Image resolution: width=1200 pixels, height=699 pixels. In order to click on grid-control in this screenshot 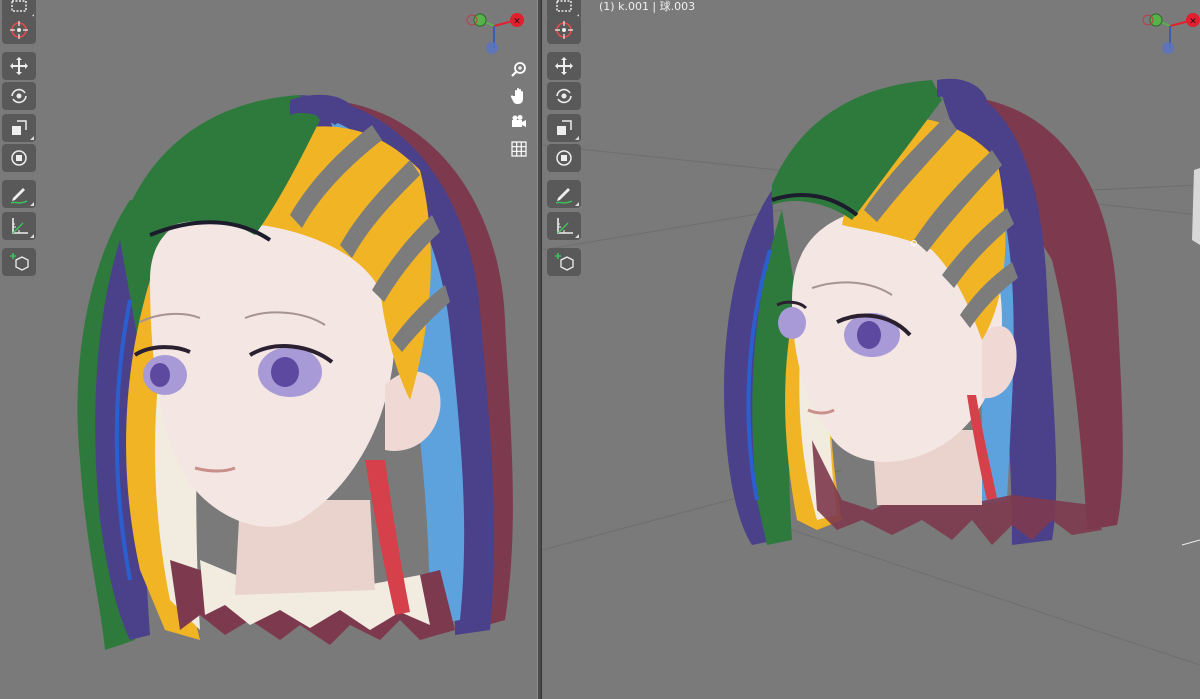, I will do `click(519, 149)`.